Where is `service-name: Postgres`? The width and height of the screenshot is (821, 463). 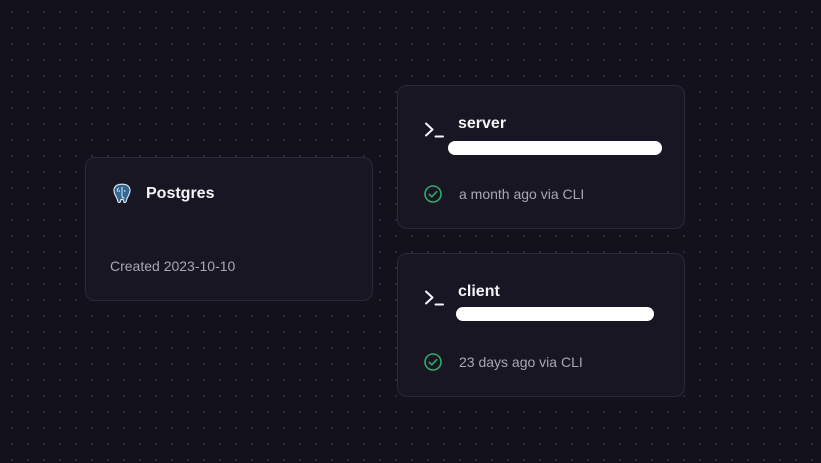 service-name: Postgres is located at coordinates (180, 193).